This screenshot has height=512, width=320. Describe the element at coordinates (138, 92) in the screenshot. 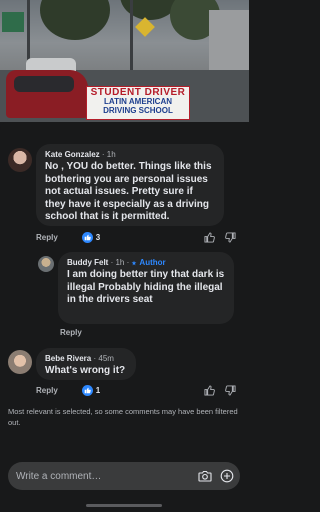

I see `banner-line: STUDENT DRIVER` at that location.